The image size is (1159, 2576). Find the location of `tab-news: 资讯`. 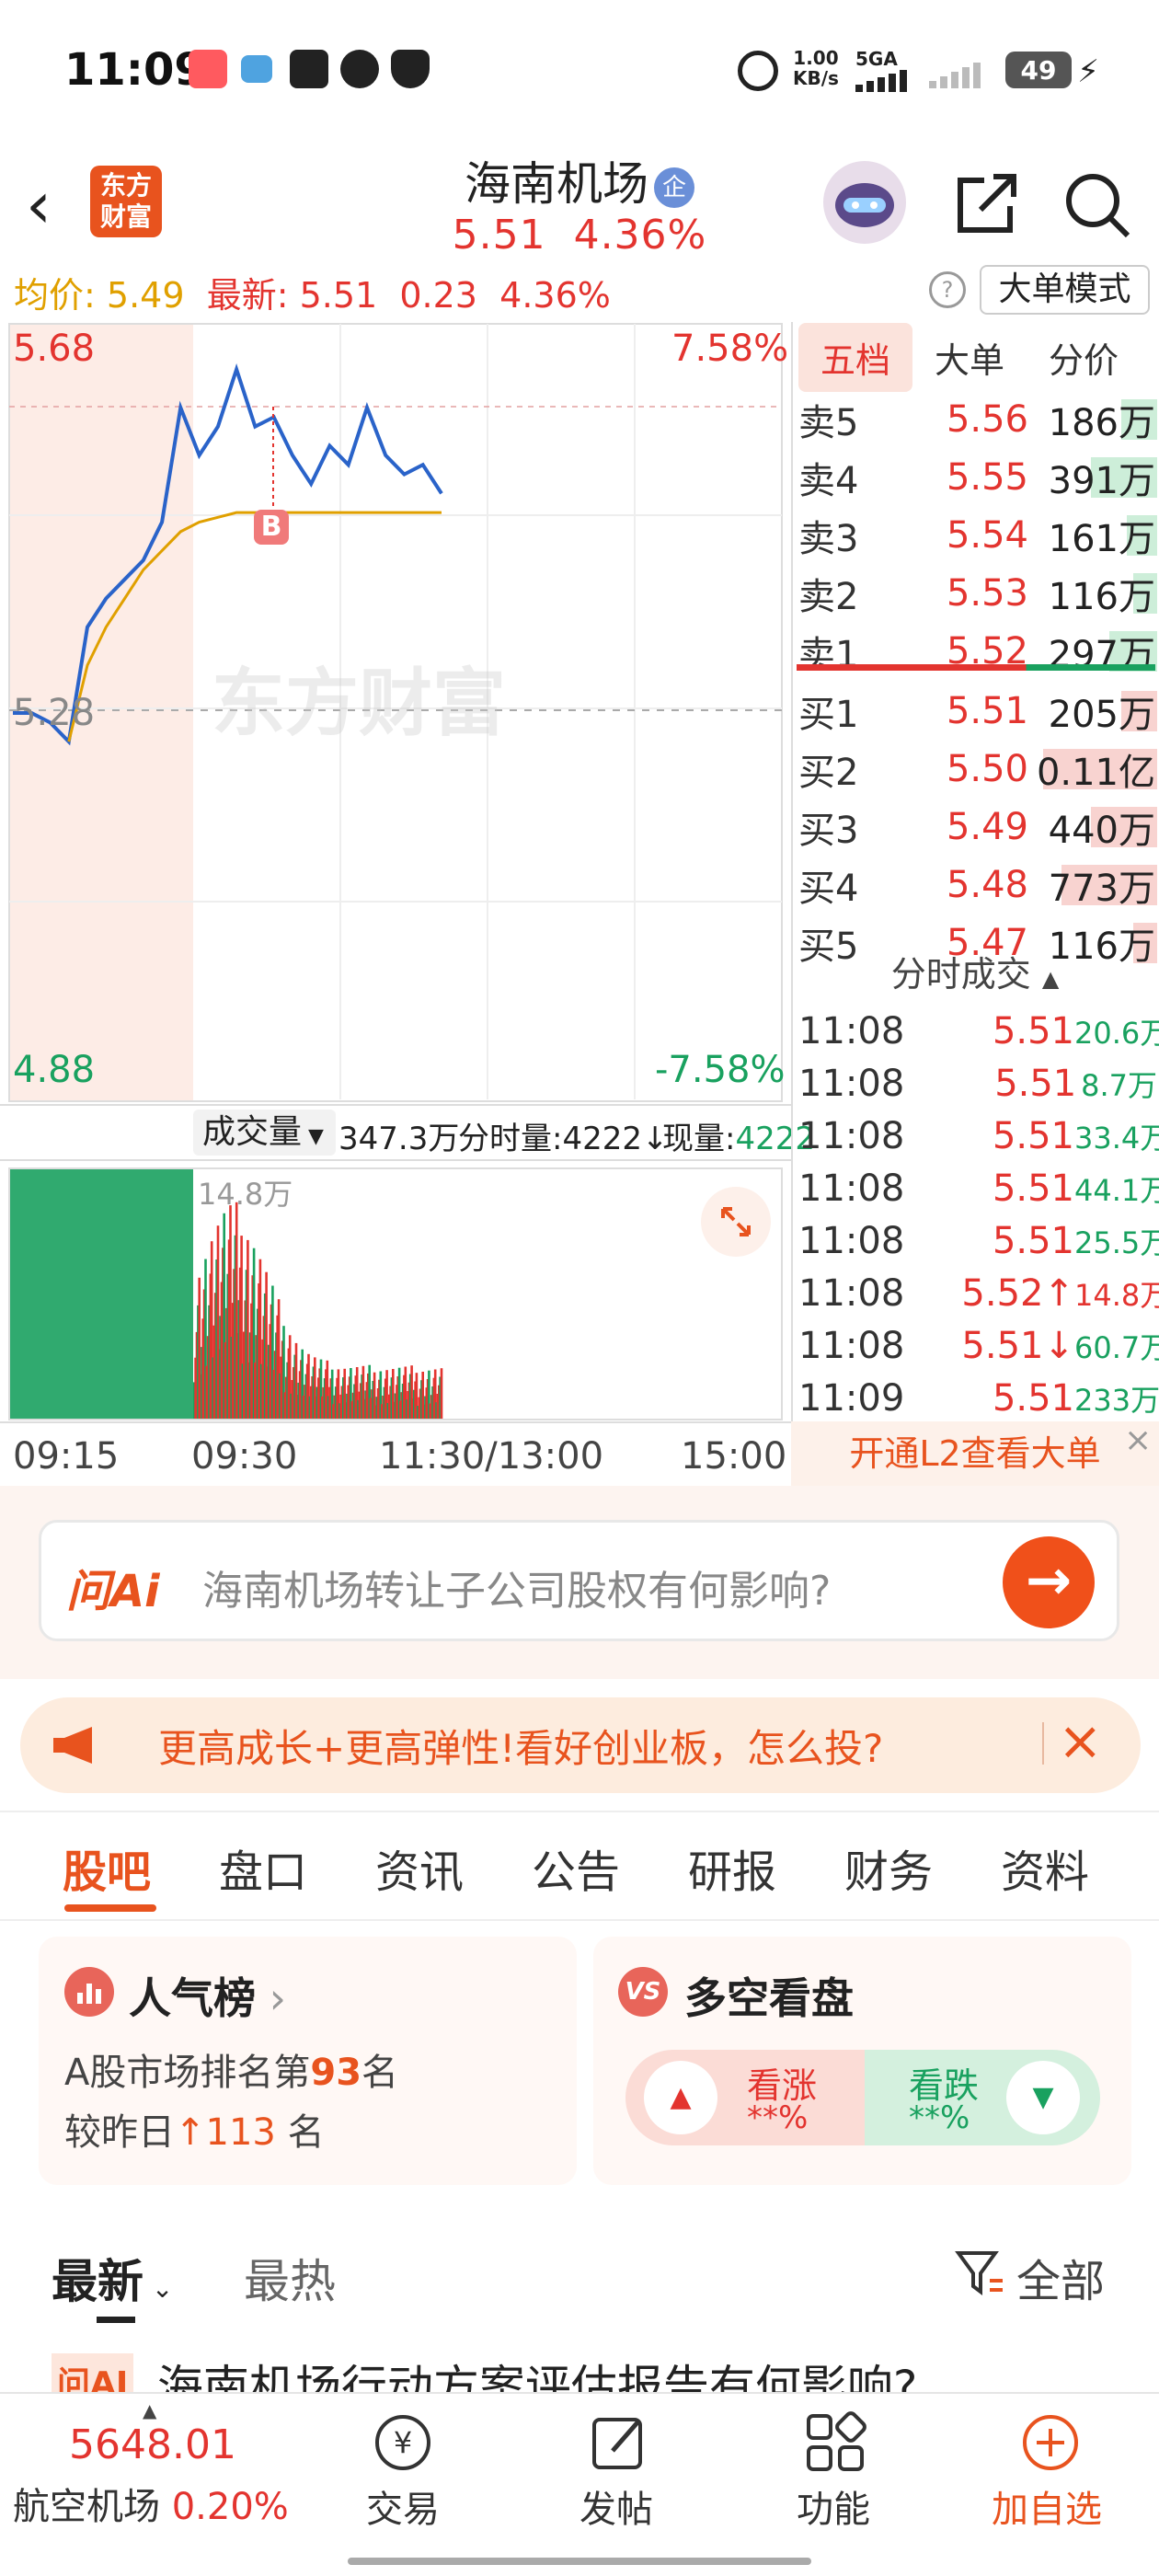

tab-news: 资讯 is located at coordinates (419, 1867).